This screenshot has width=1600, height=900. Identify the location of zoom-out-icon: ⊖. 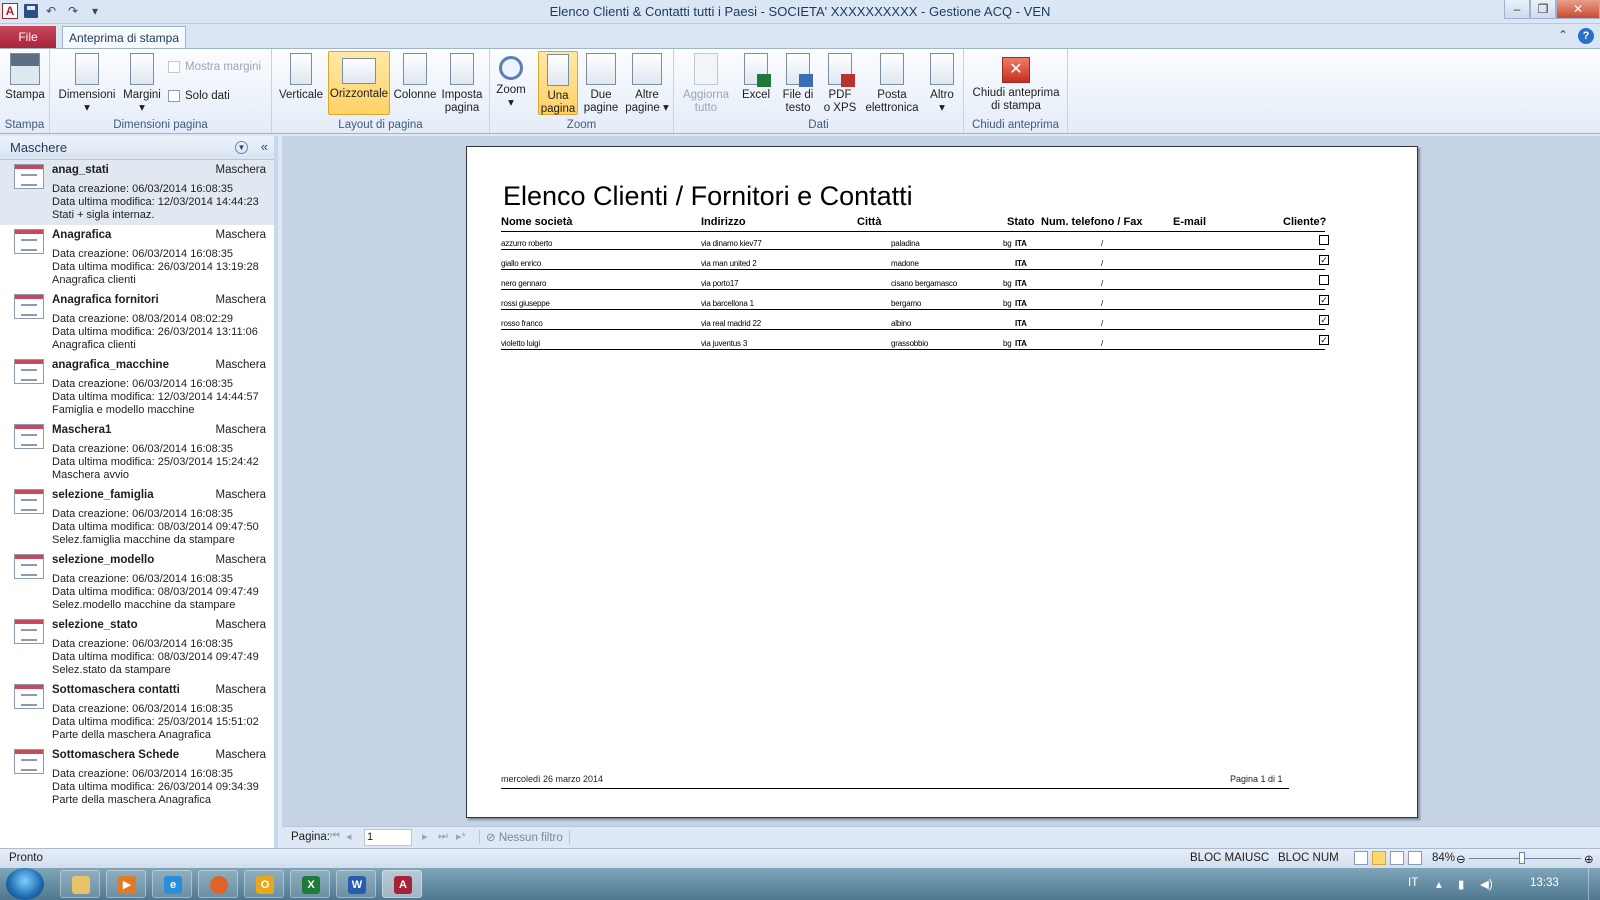
(1461, 859).